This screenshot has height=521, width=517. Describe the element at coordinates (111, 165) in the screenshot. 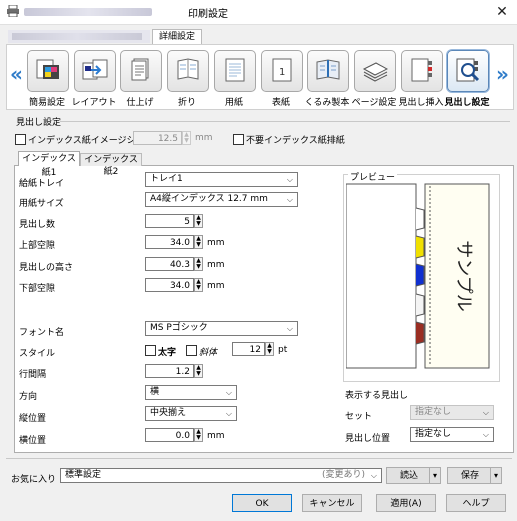

I see `tab-index-sheet-2: インデックス紙2` at that location.